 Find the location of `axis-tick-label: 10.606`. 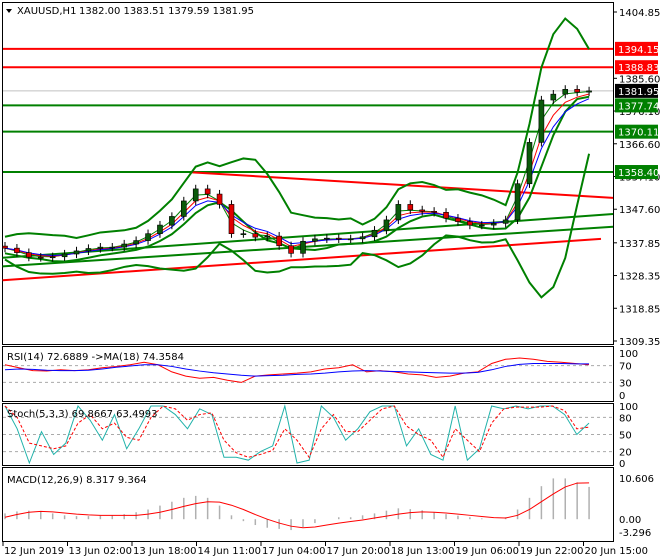

axis-tick-label: 10.606 is located at coordinates (636, 479).